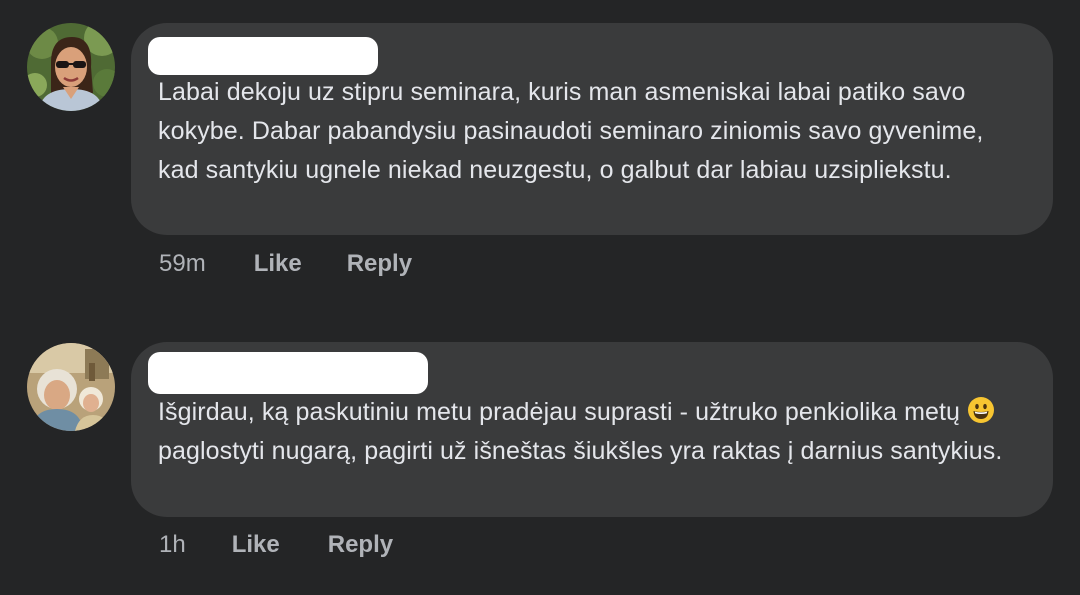 Image resolution: width=1080 pixels, height=595 pixels. Describe the element at coordinates (182, 264) in the screenshot. I see `timestamp: 59m` at that location.